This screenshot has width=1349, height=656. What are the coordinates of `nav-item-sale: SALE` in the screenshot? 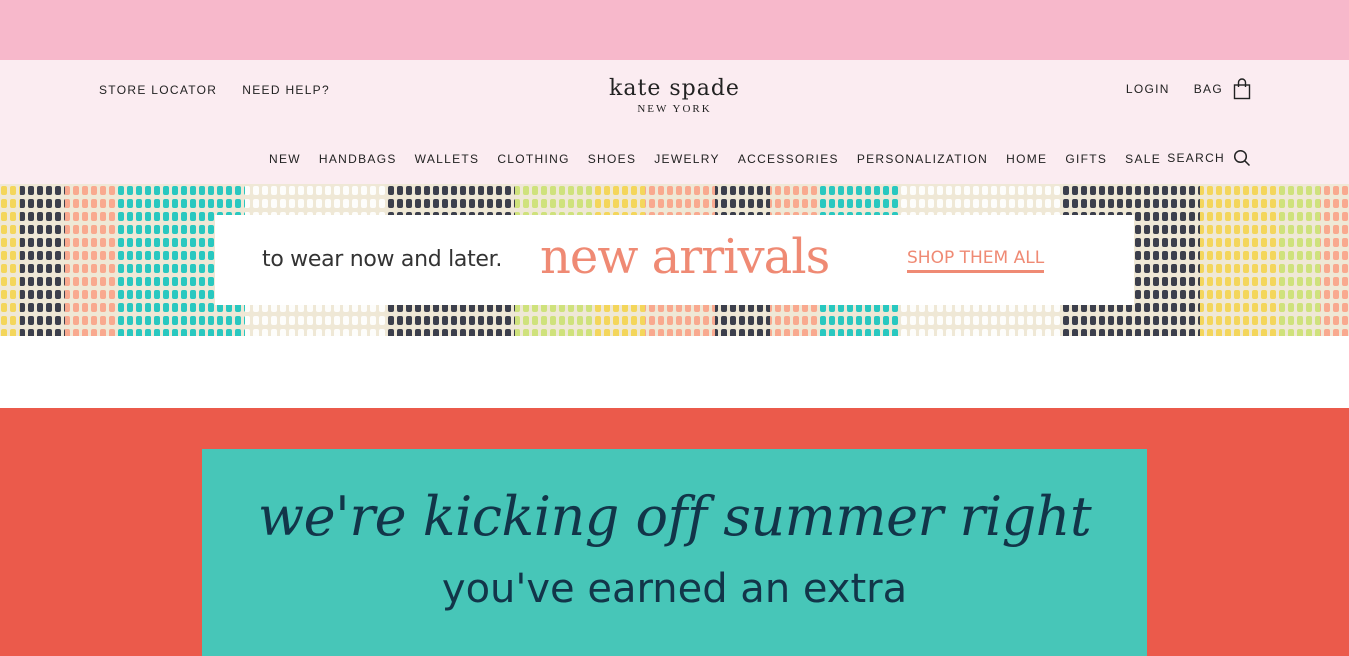 It's located at (1143, 159).